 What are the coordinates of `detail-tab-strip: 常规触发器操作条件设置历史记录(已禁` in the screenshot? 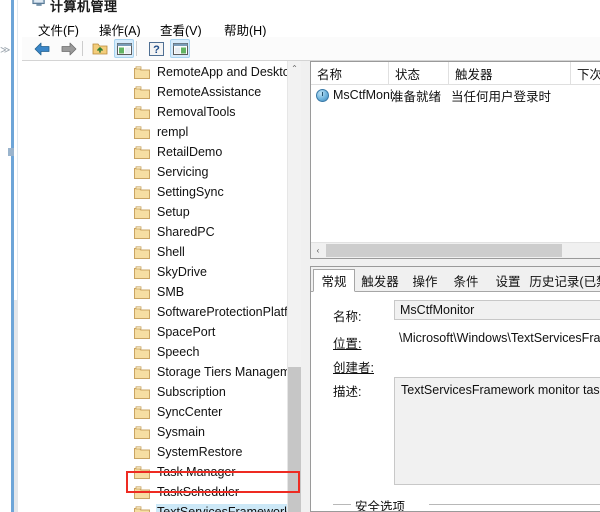 It's located at (455, 279).